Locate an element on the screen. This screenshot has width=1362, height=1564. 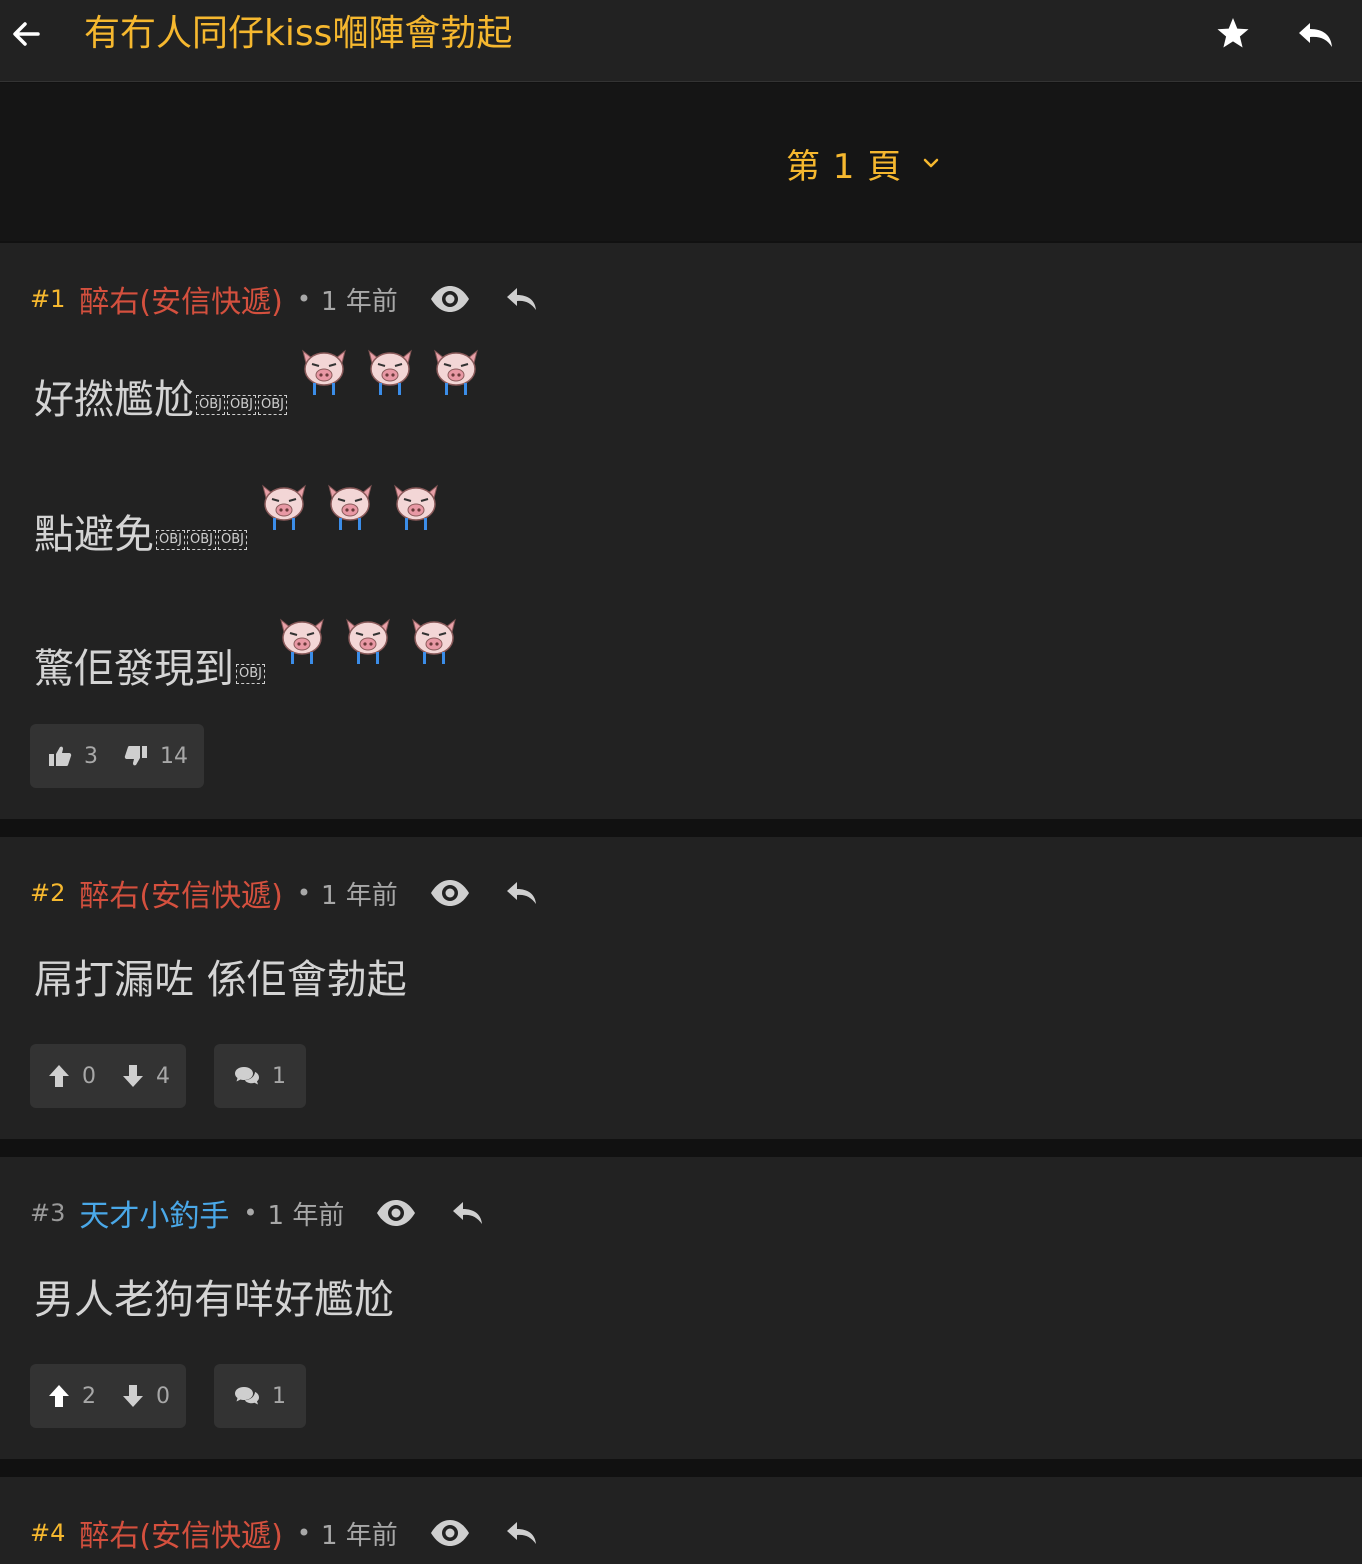
vote-box: 0 4 is located at coordinates (108, 1076).